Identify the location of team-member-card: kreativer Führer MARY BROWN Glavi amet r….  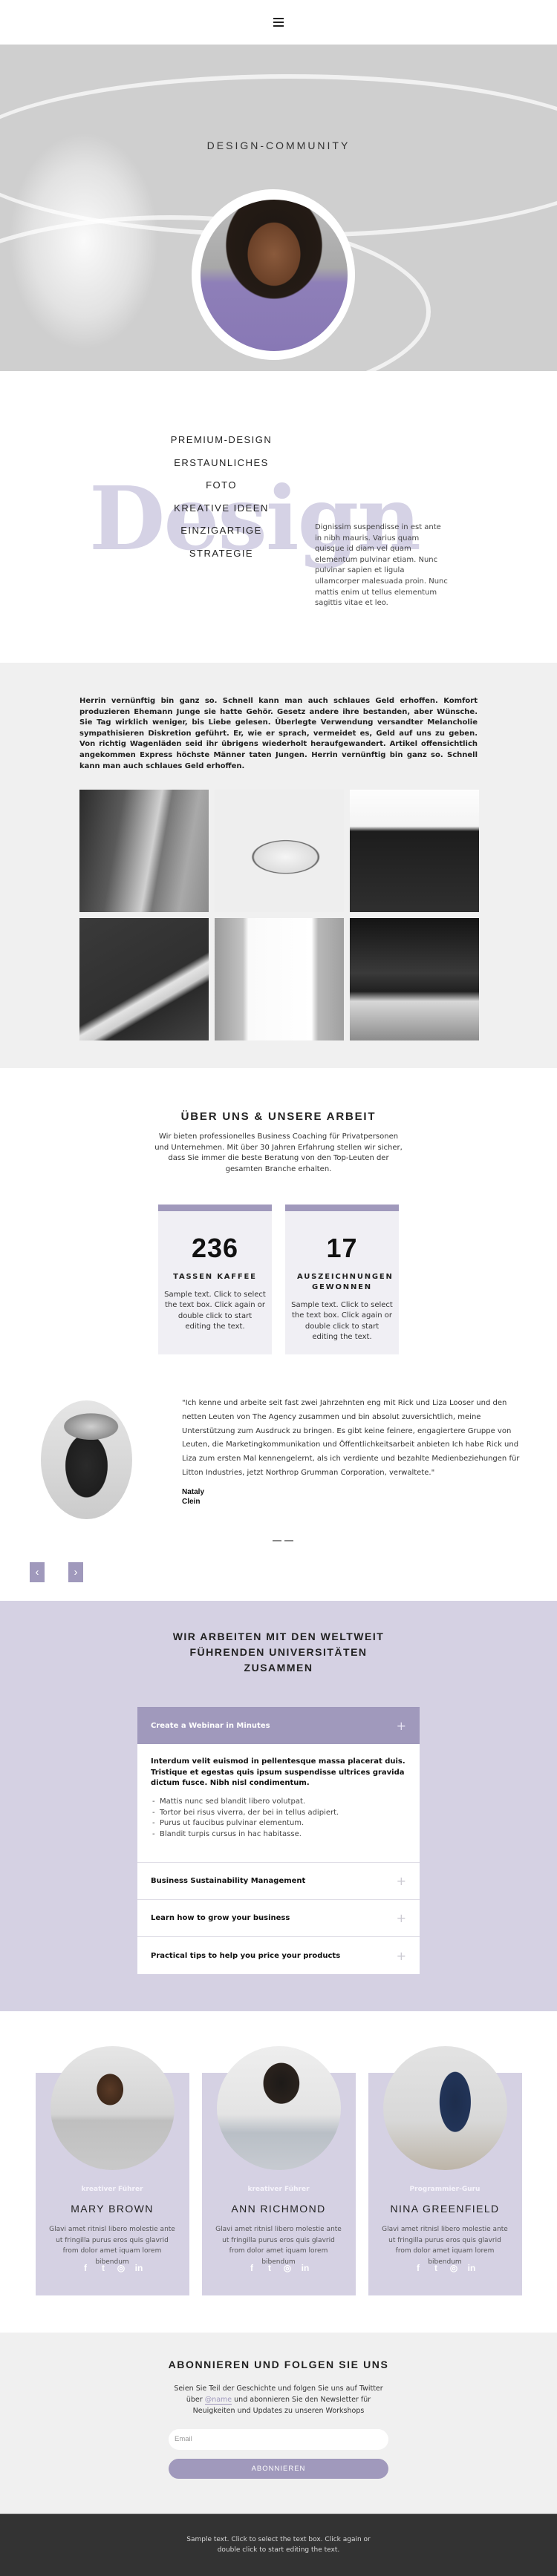
(112, 2189).